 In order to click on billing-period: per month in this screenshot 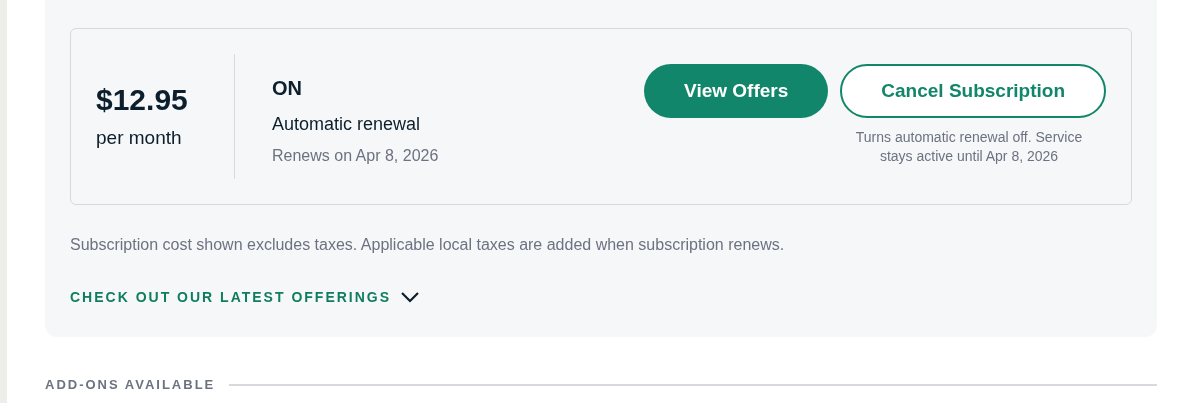, I will do `click(139, 138)`.